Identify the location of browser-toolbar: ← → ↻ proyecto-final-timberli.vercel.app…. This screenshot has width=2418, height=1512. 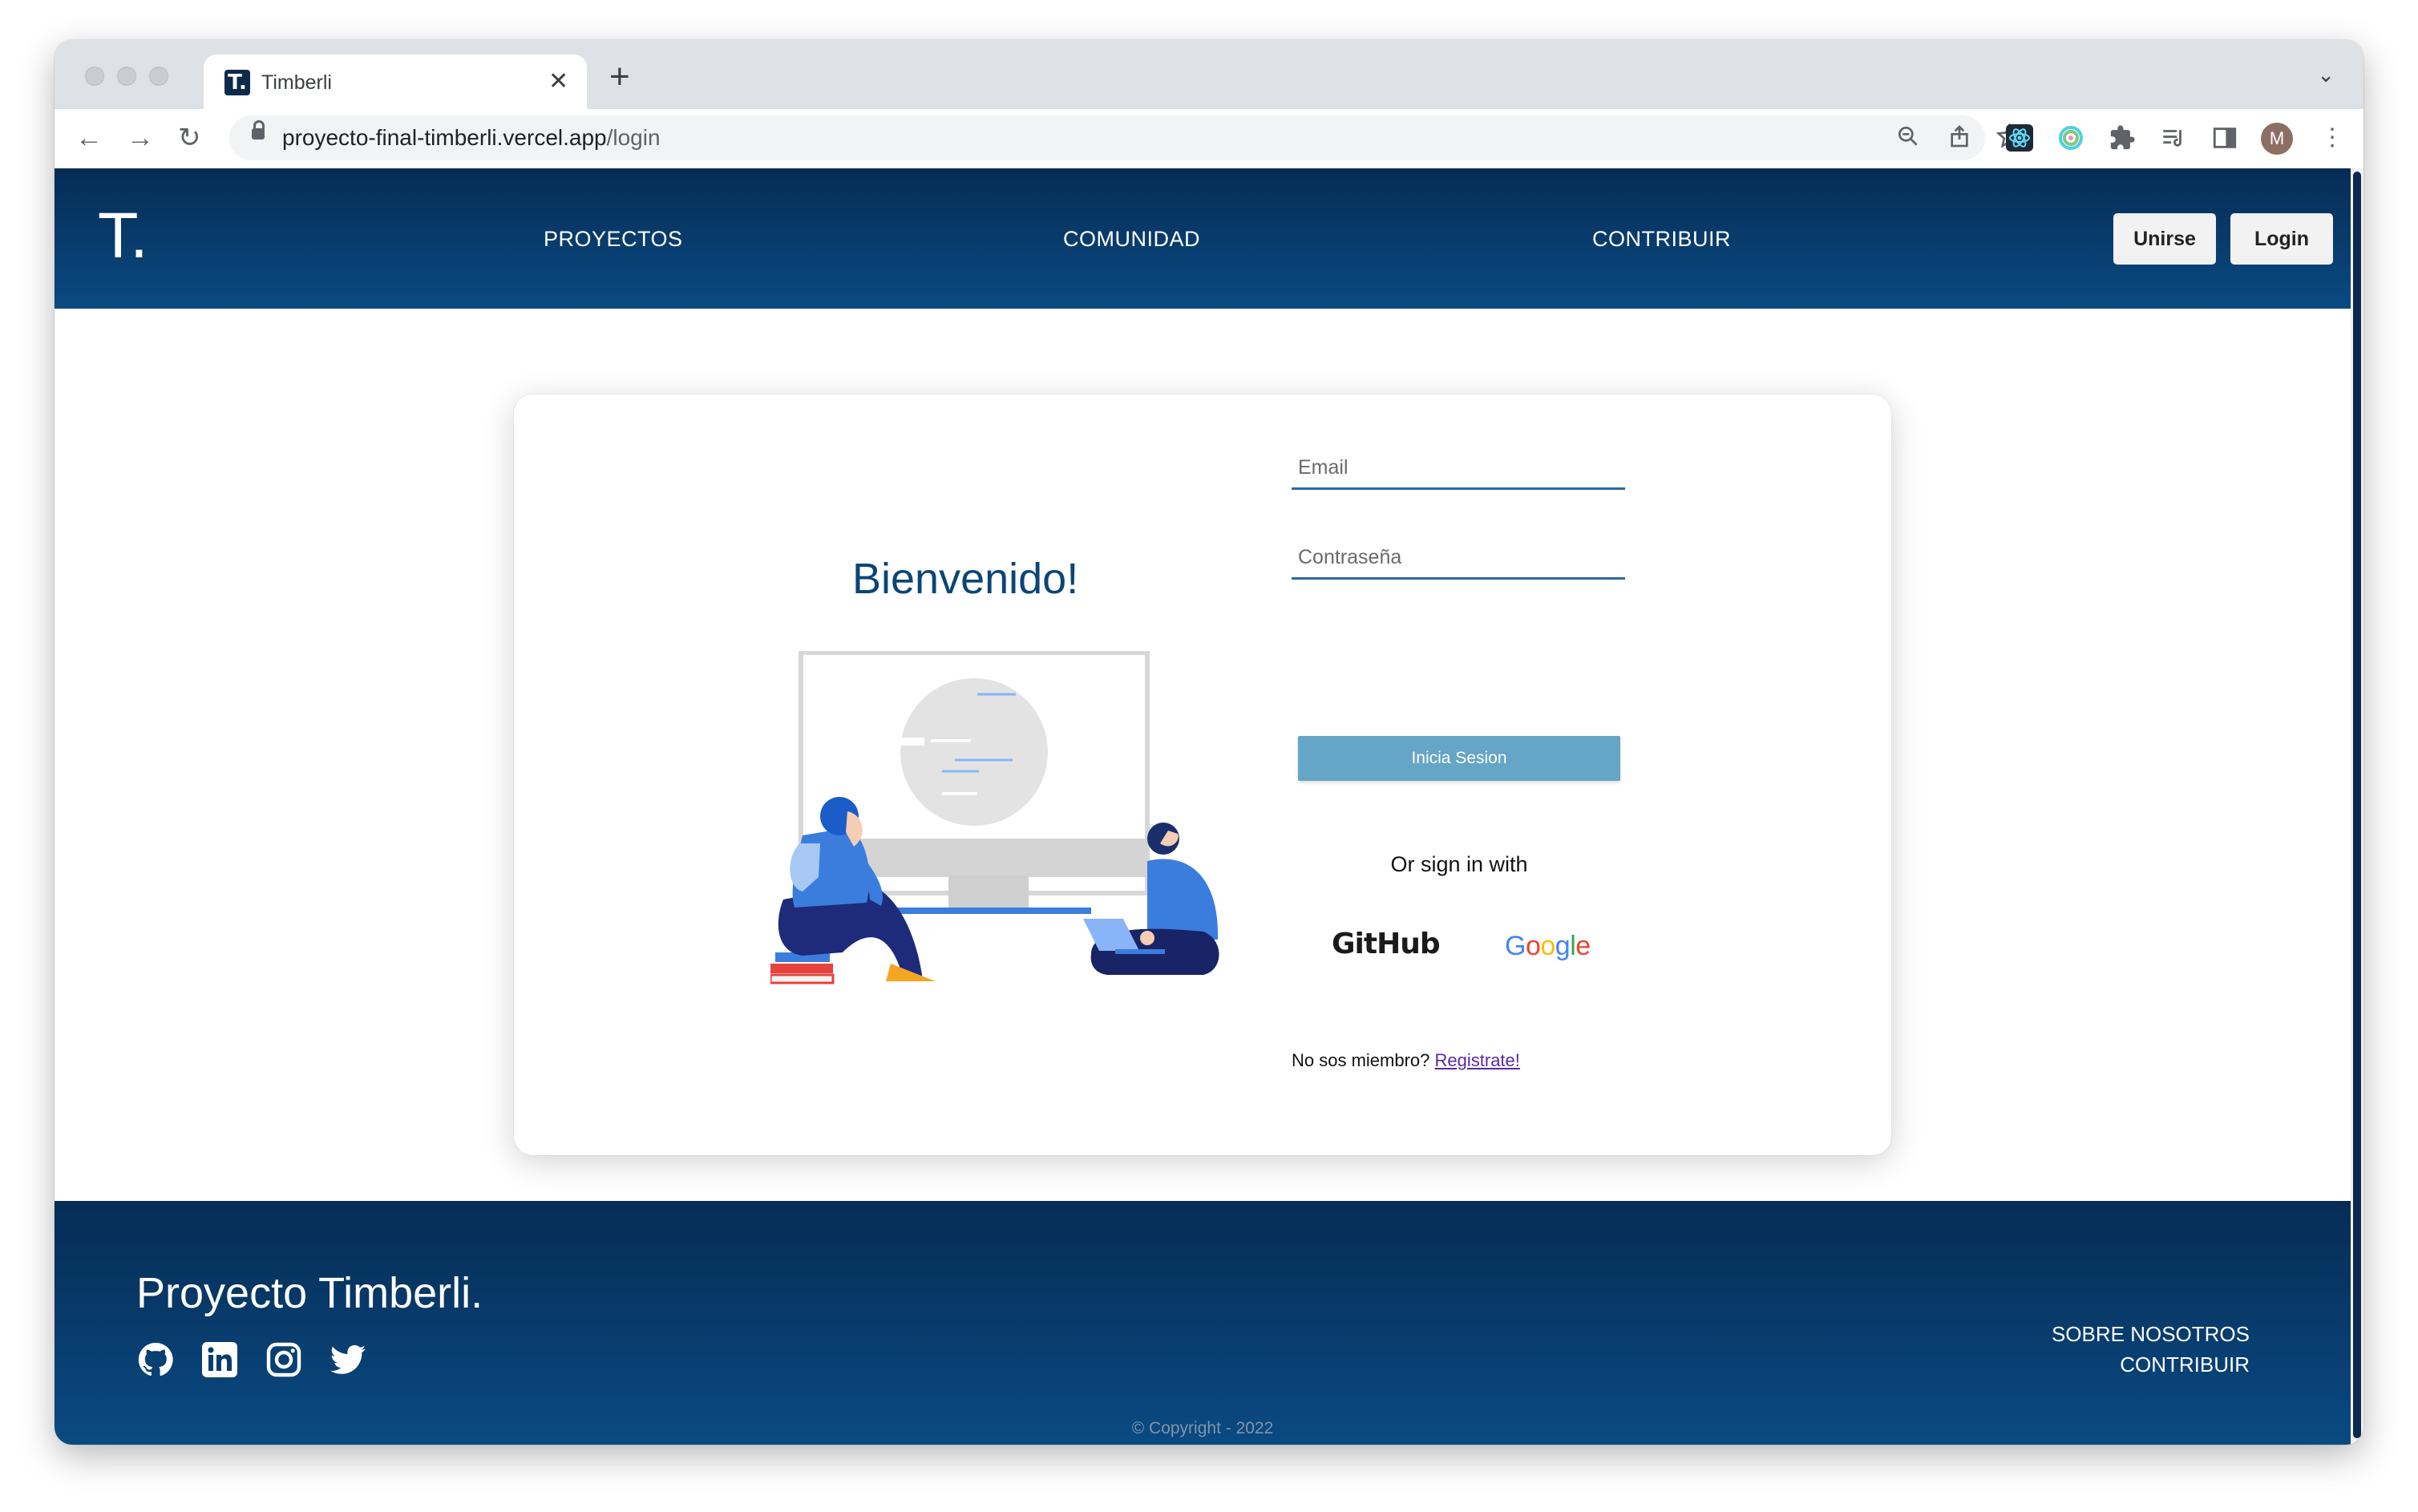
(1209, 139).